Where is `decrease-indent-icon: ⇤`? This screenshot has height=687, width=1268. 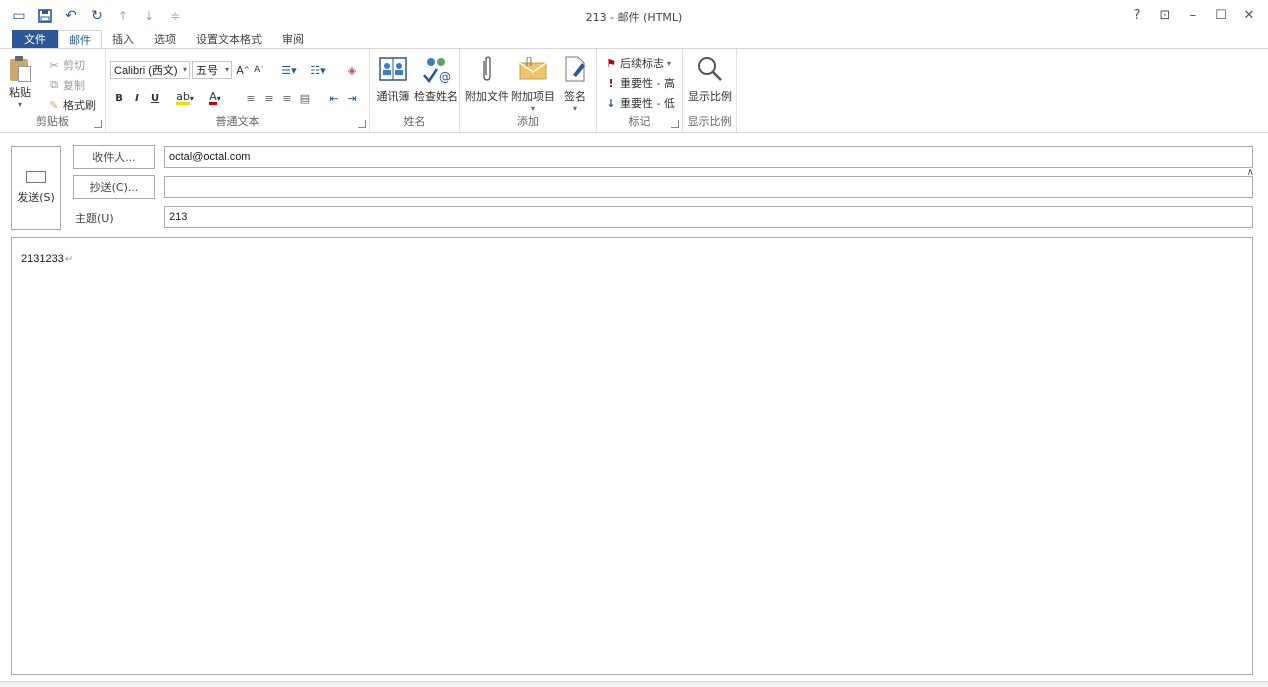
decrease-indent-icon: ⇤ is located at coordinates (334, 98).